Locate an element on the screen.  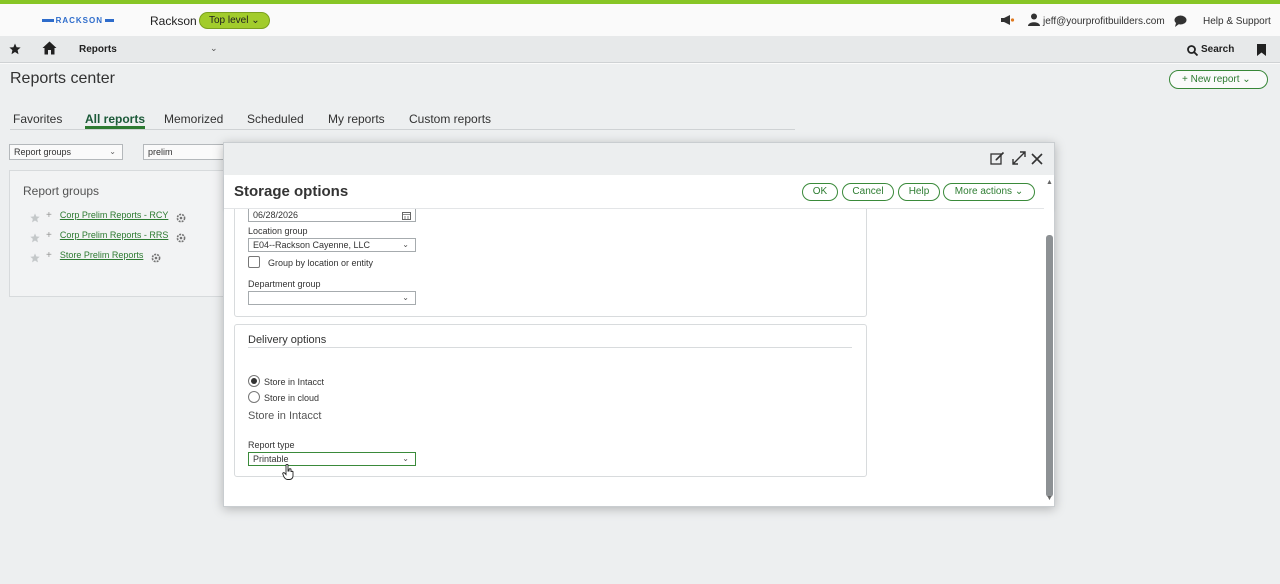
dialog-title: Storage options is located at coordinates (291, 191).